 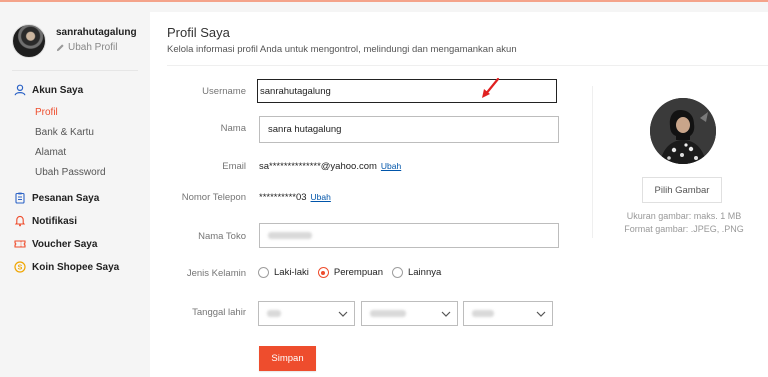 I want to click on email-label: Email, so click(x=234, y=166).